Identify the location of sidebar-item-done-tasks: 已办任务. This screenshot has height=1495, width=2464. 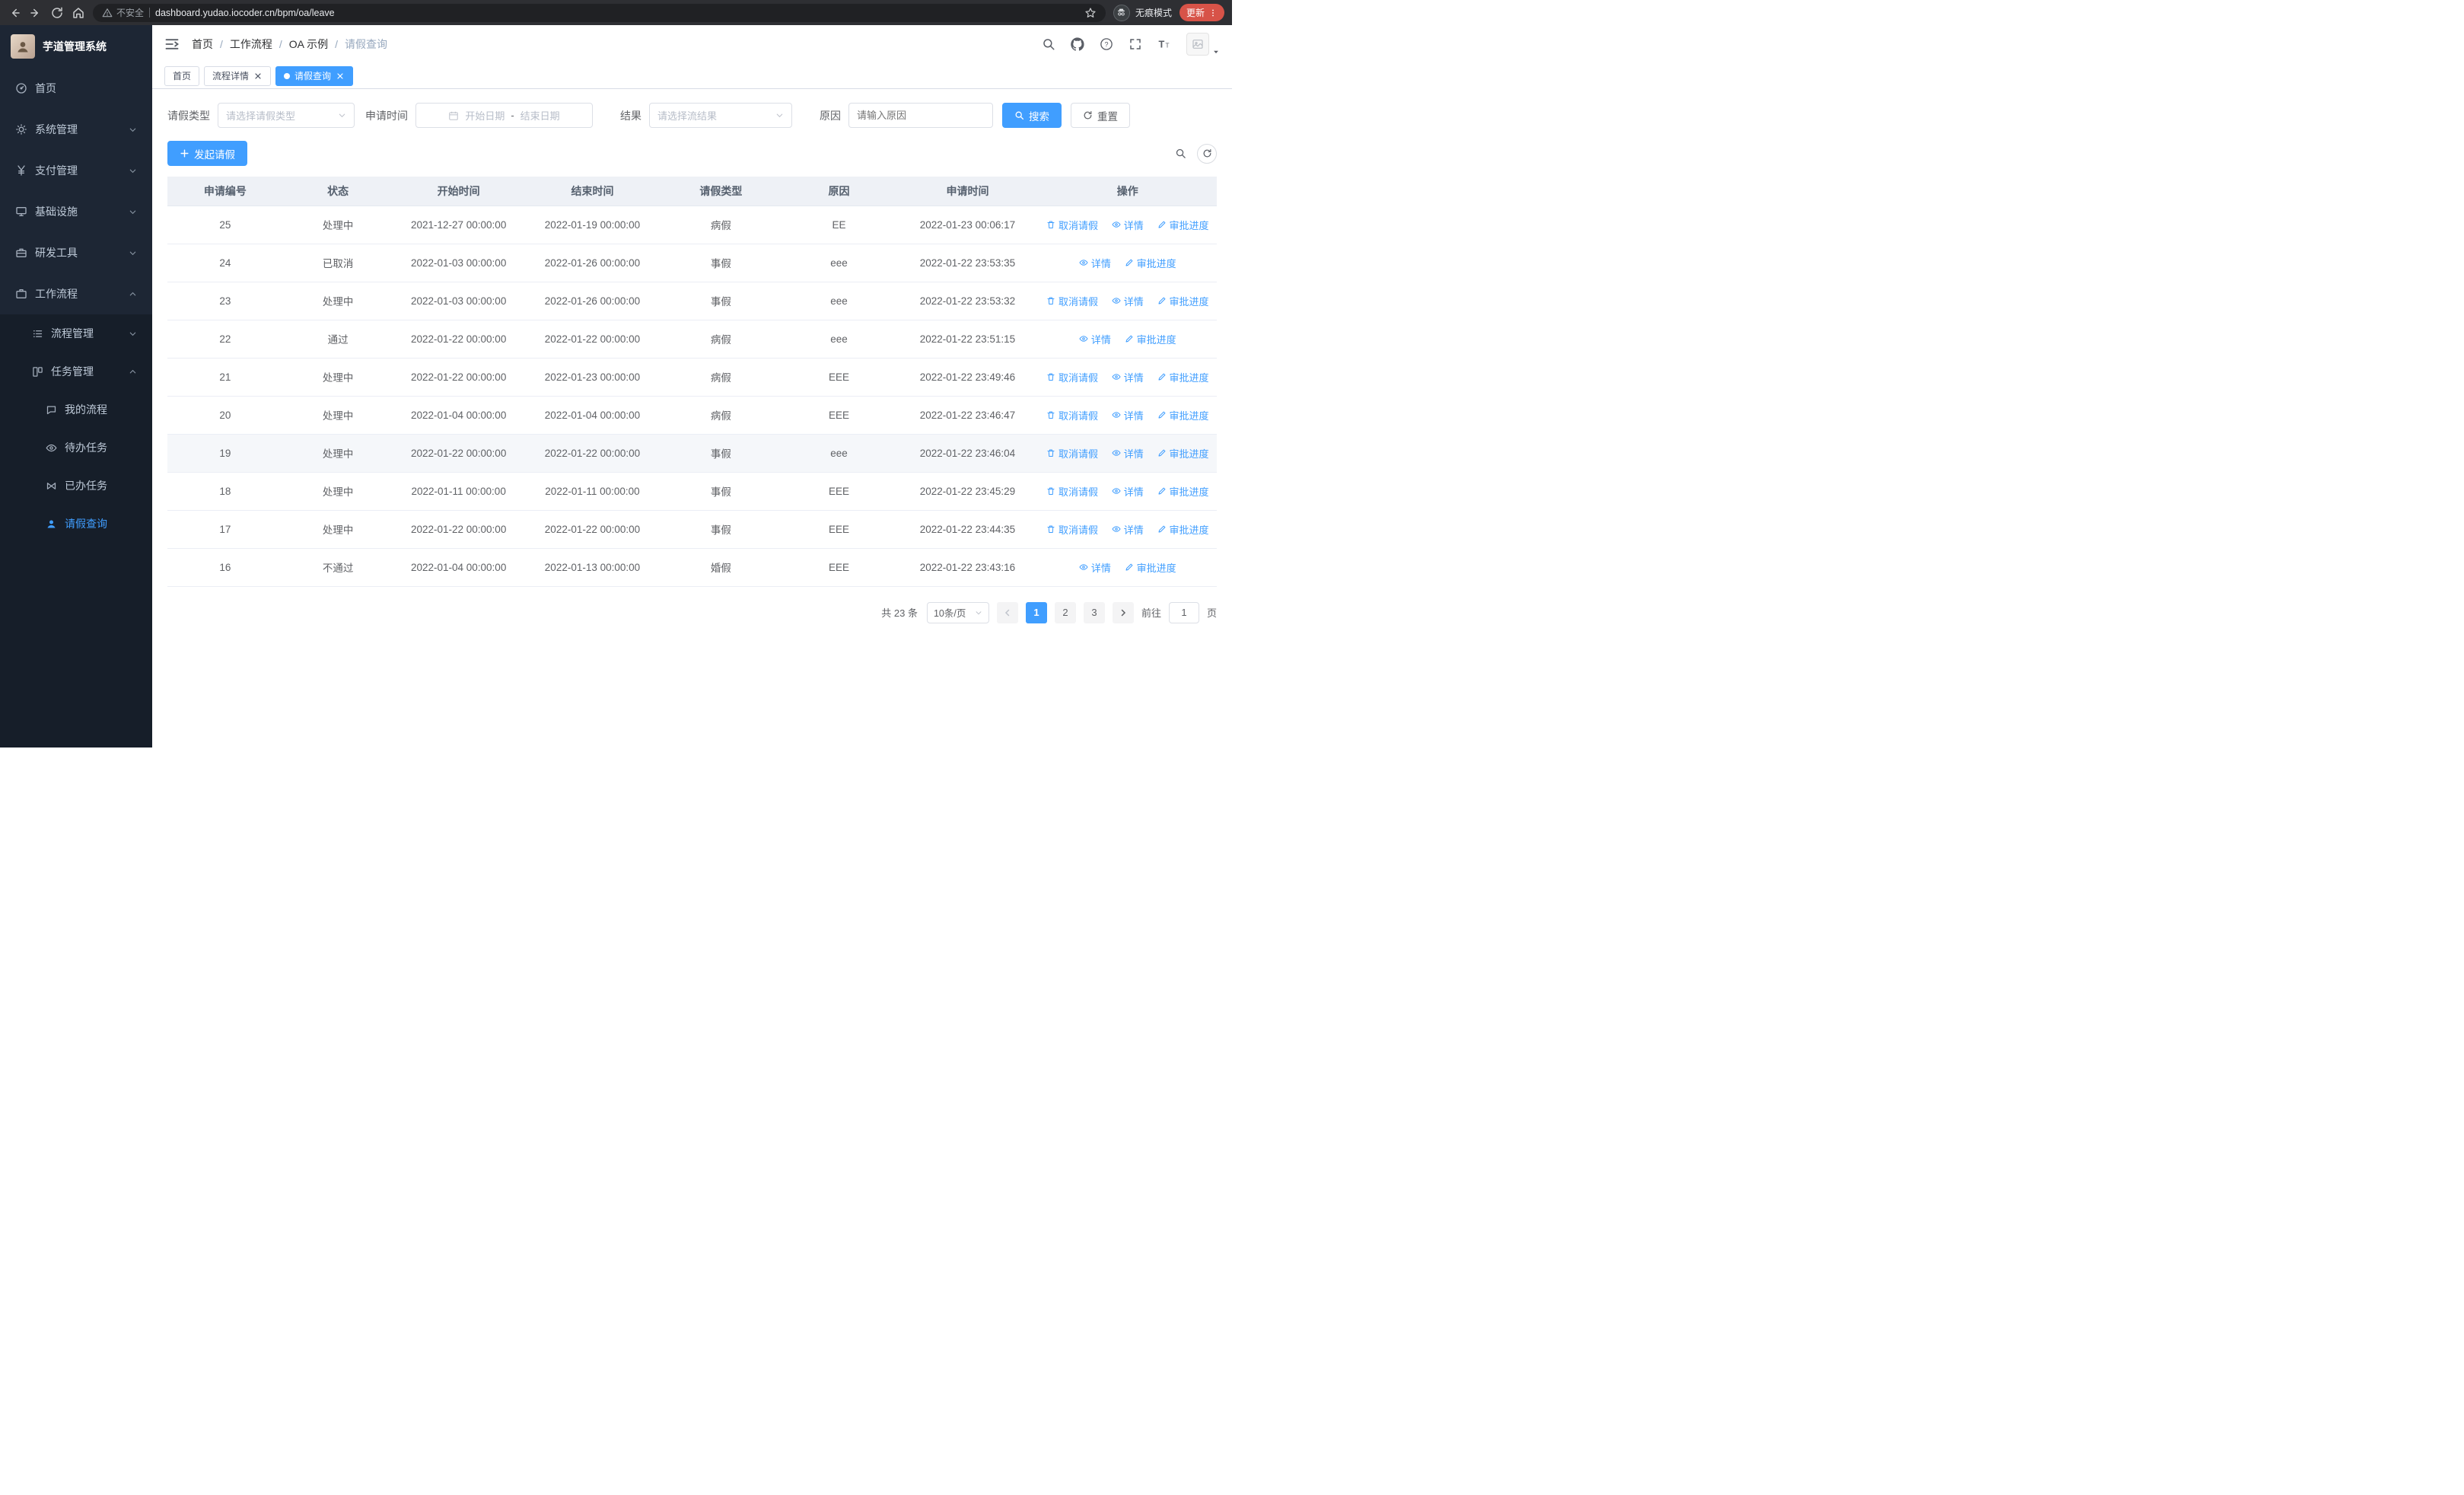
(76, 486).